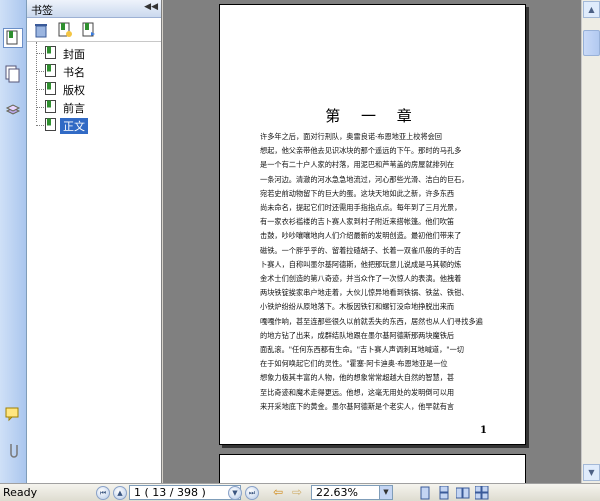  I want to click on bookmark-label: 版权, so click(74, 90).